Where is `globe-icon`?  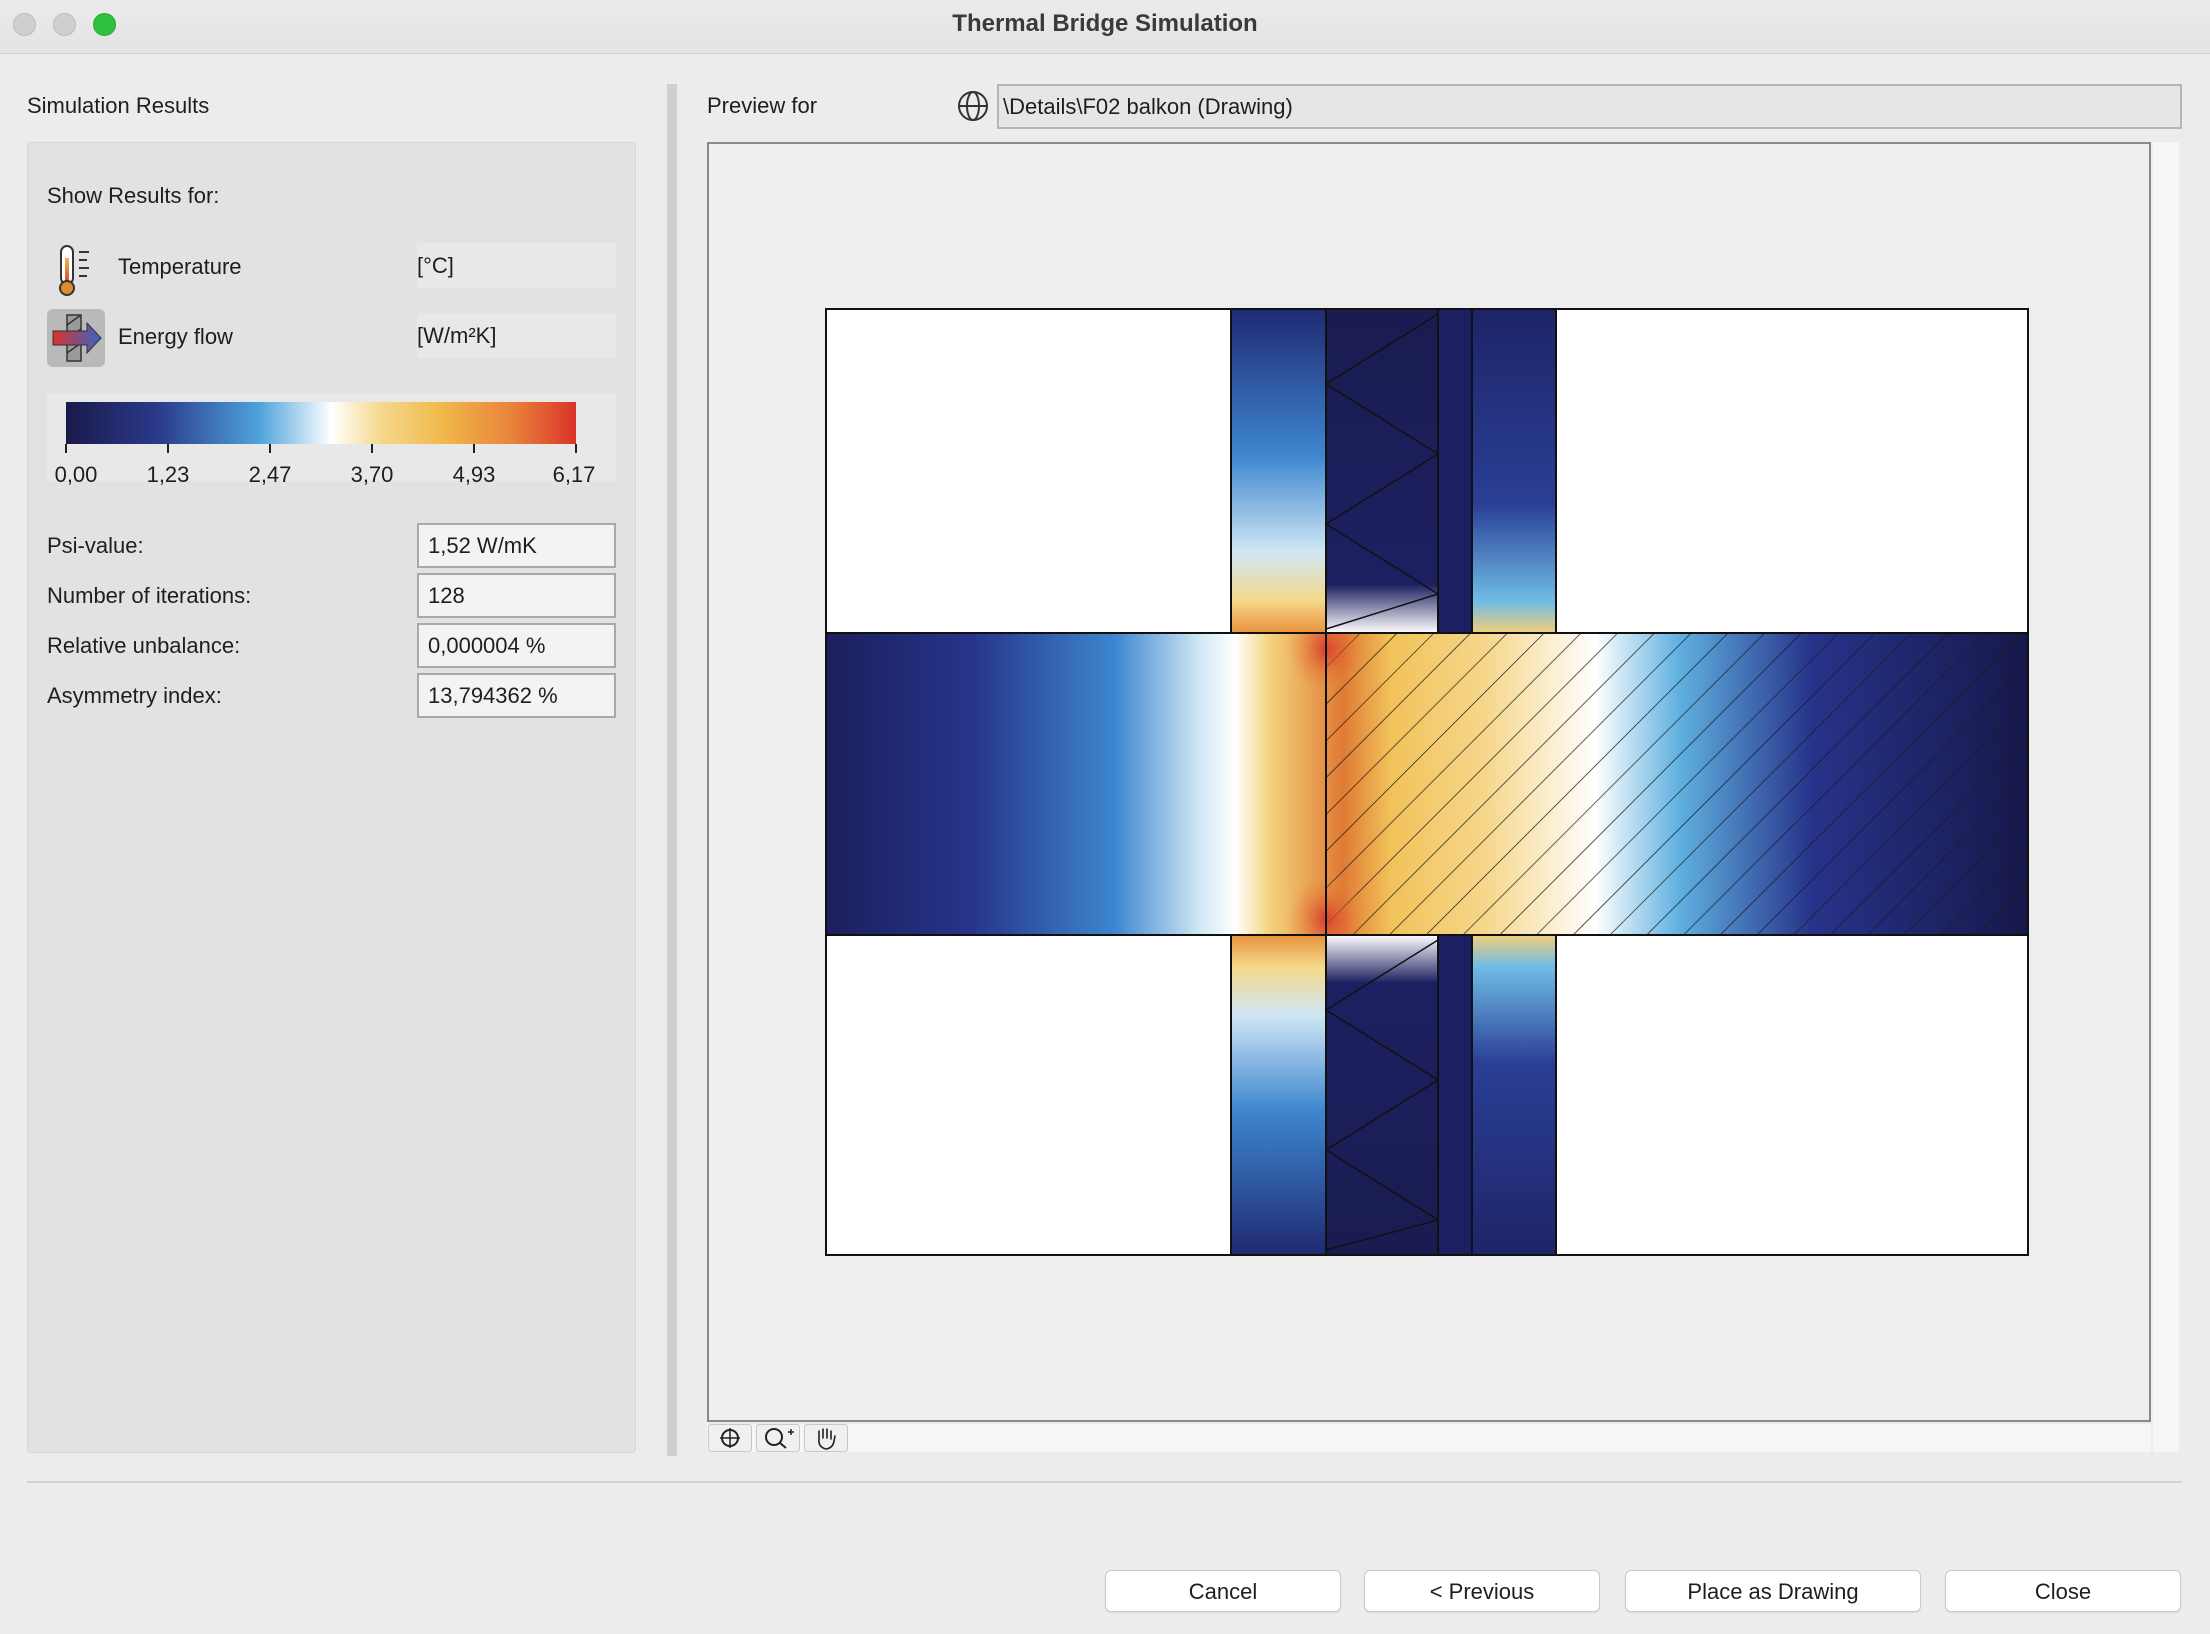 globe-icon is located at coordinates (973, 106).